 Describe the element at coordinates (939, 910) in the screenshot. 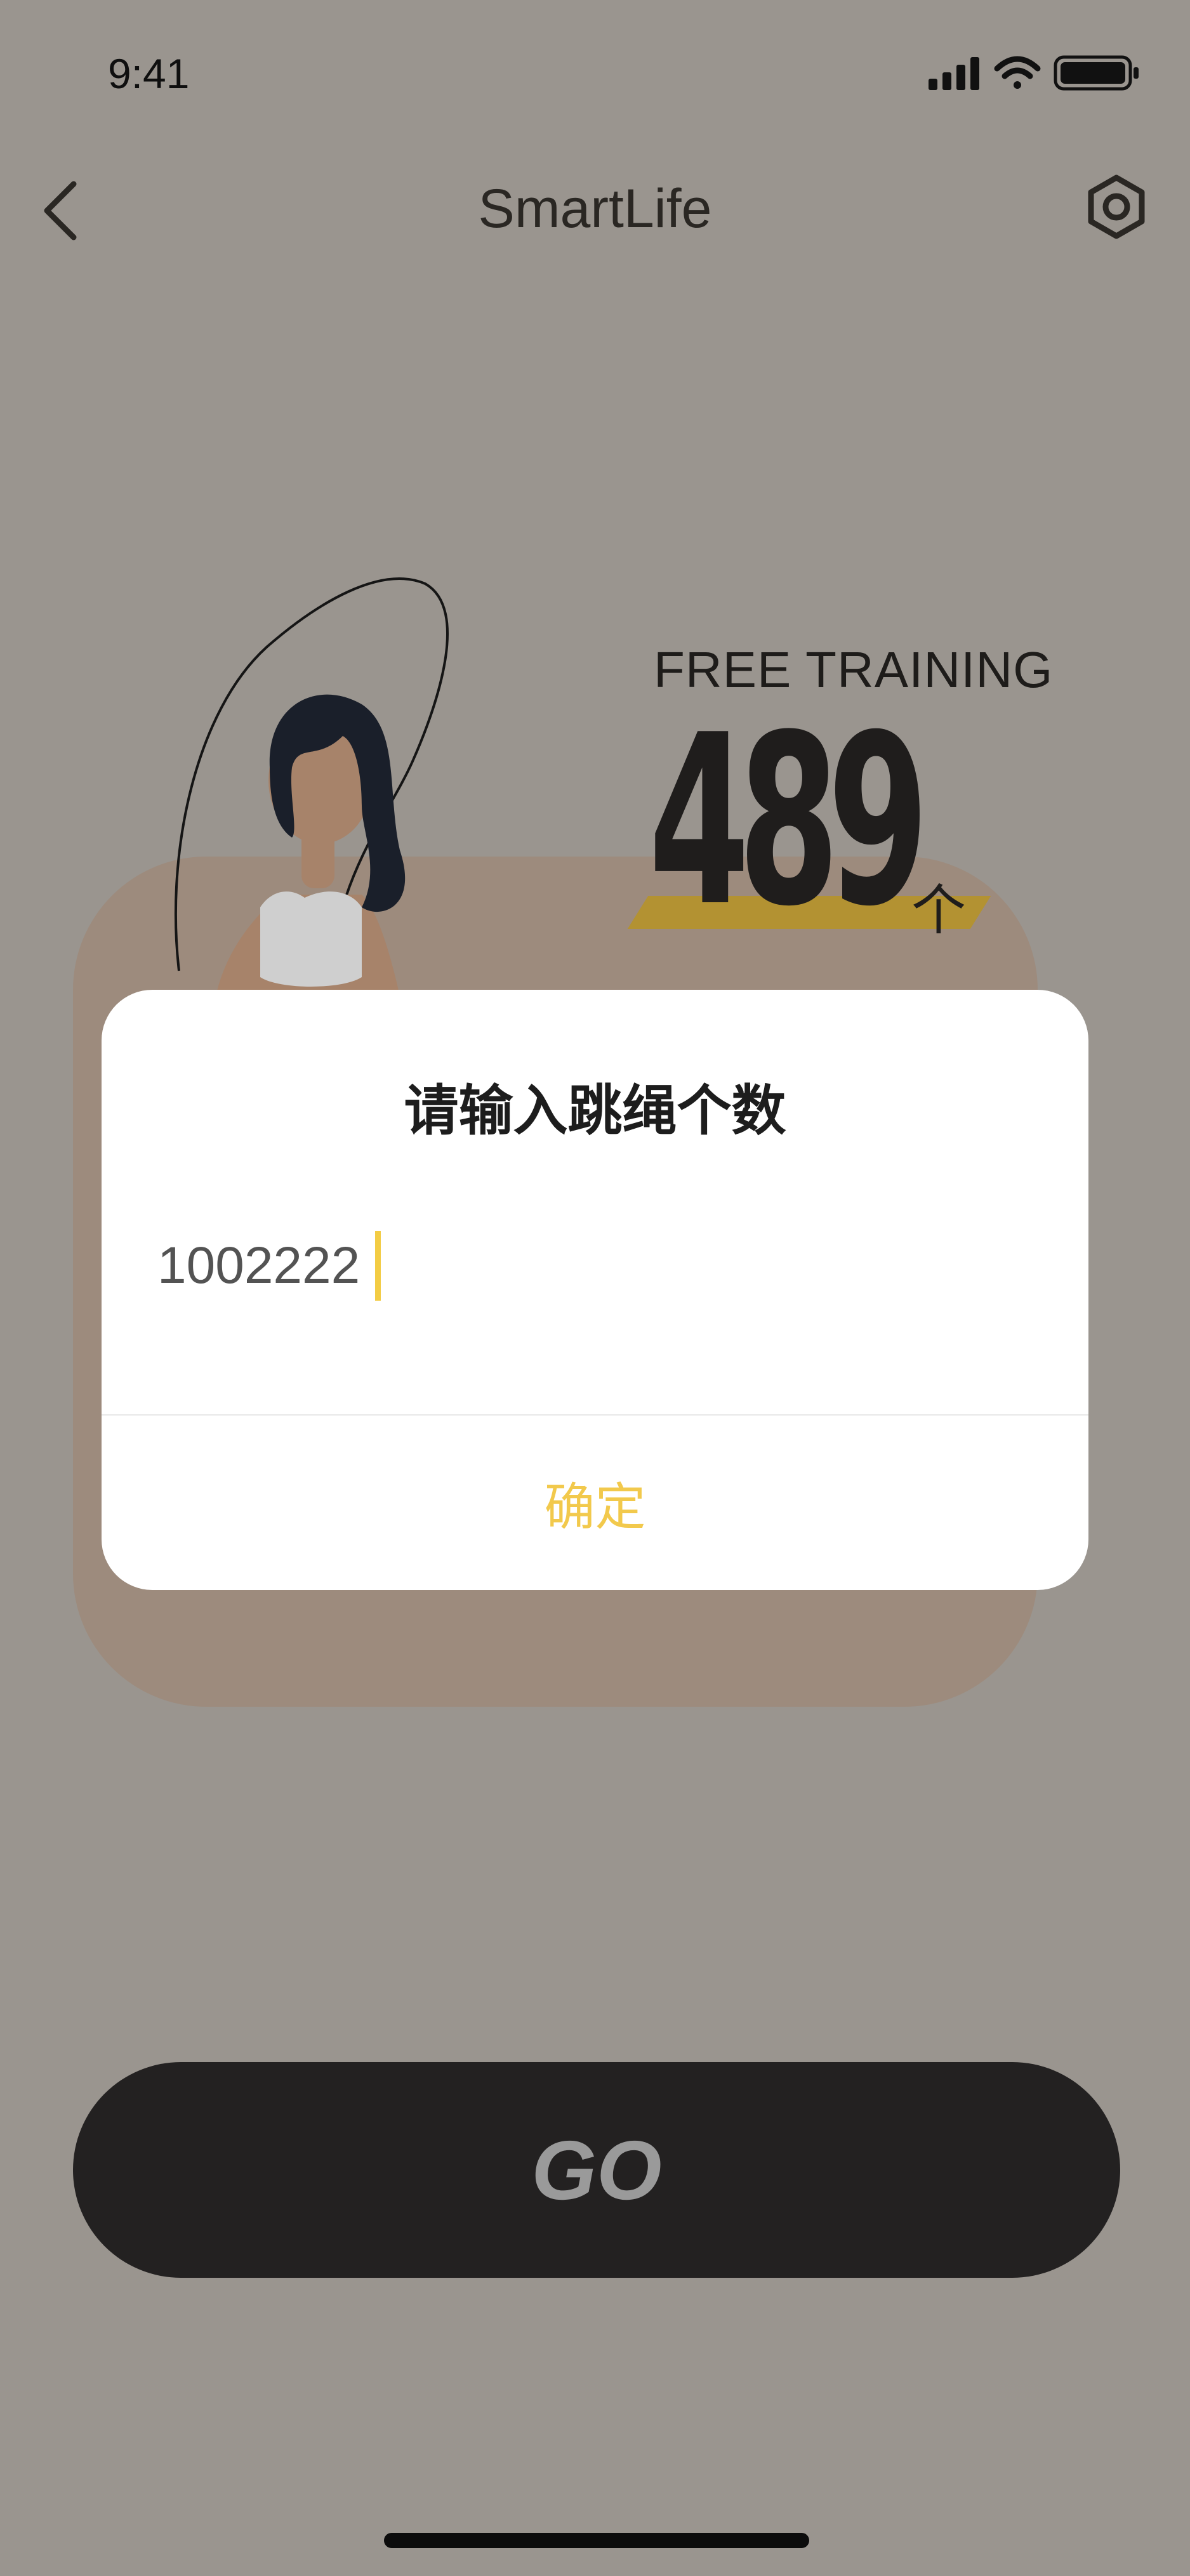

I see `count-unit: 个` at that location.